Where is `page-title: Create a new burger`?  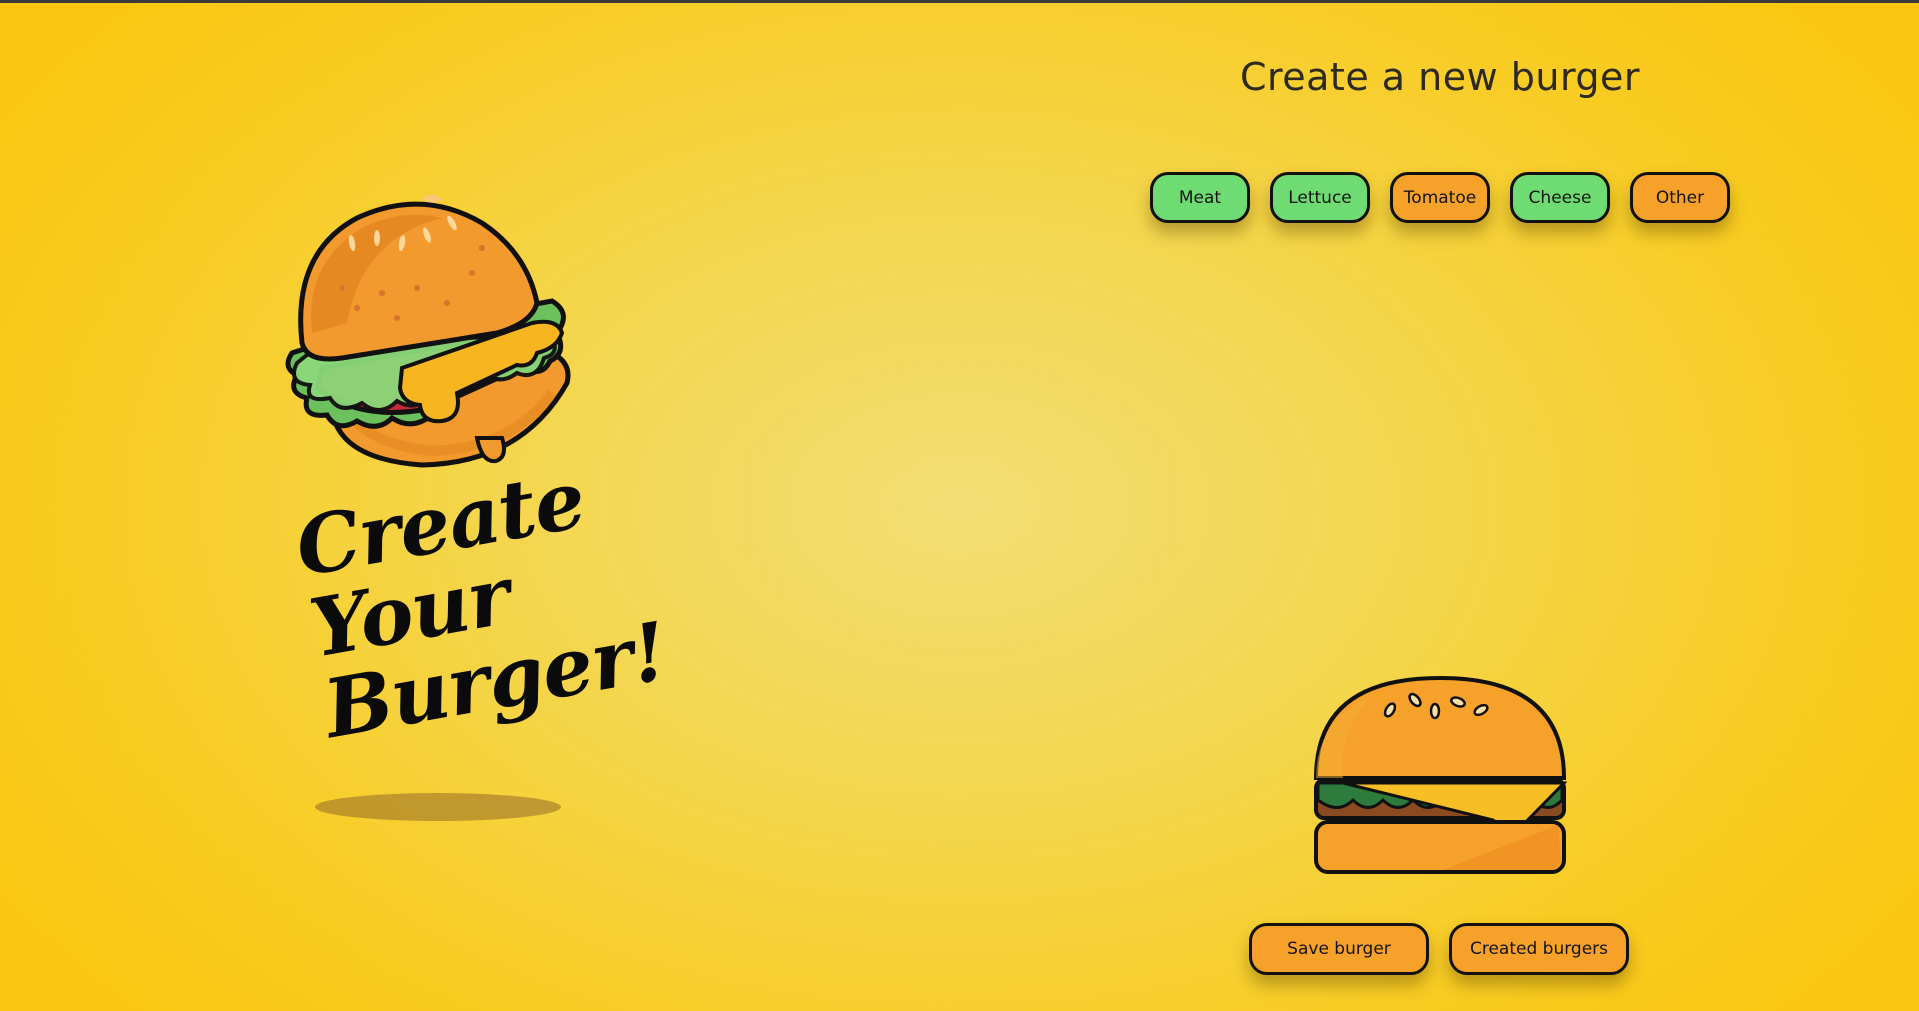
page-title: Create a new burger is located at coordinates (1440, 77).